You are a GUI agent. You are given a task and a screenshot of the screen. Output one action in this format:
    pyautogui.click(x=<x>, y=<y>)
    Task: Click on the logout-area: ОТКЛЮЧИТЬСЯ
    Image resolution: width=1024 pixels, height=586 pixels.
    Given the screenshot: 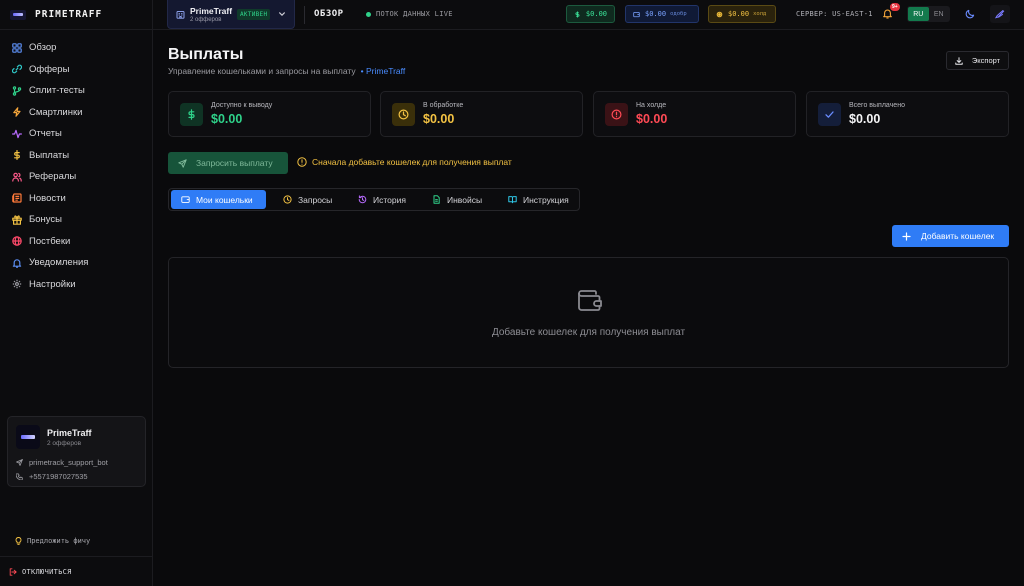 What is the action you would take?
    pyautogui.click(x=76, y=571)
    